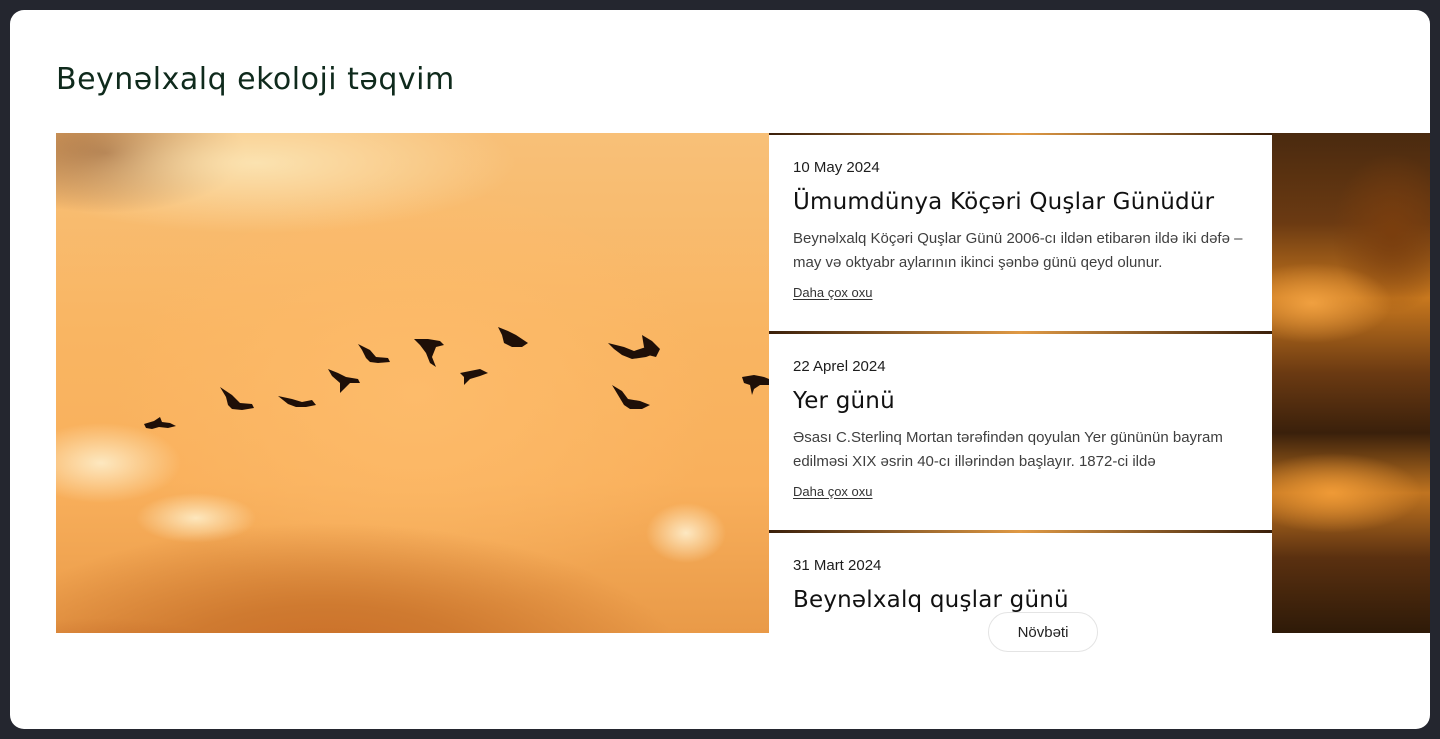 The height and width of the screenshot is (739, 1440). I want to click on section-title: Beynəlxalq ekoloji təqvim, so click(255, 79).